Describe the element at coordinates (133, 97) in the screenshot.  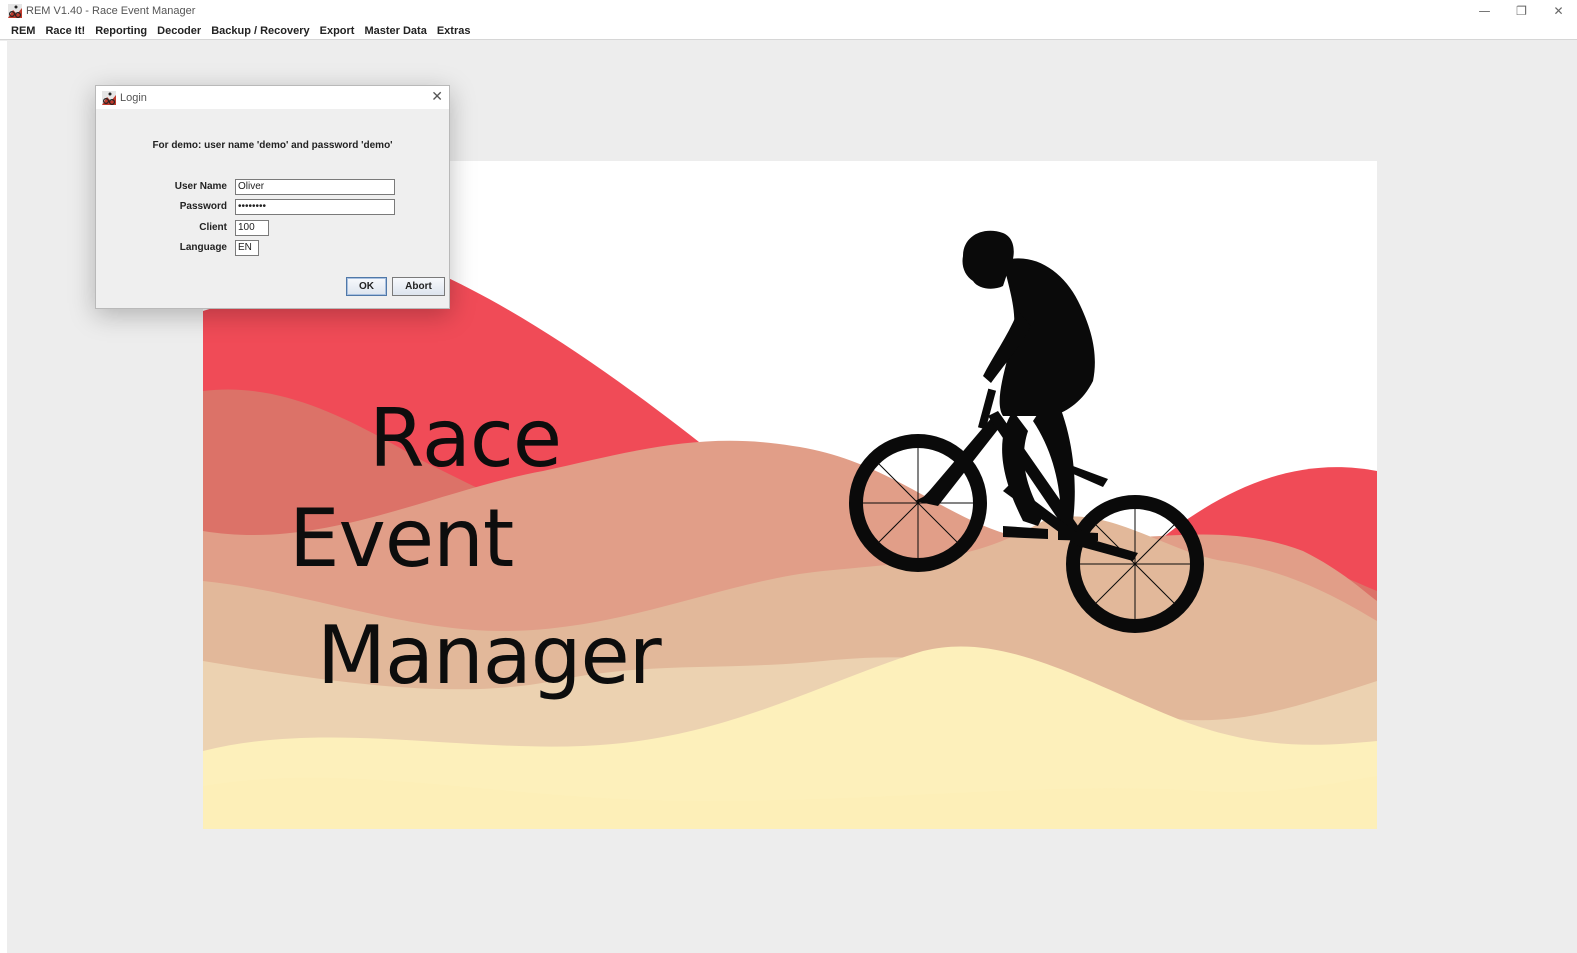
I see `login-dialog-title: Login` at that location.